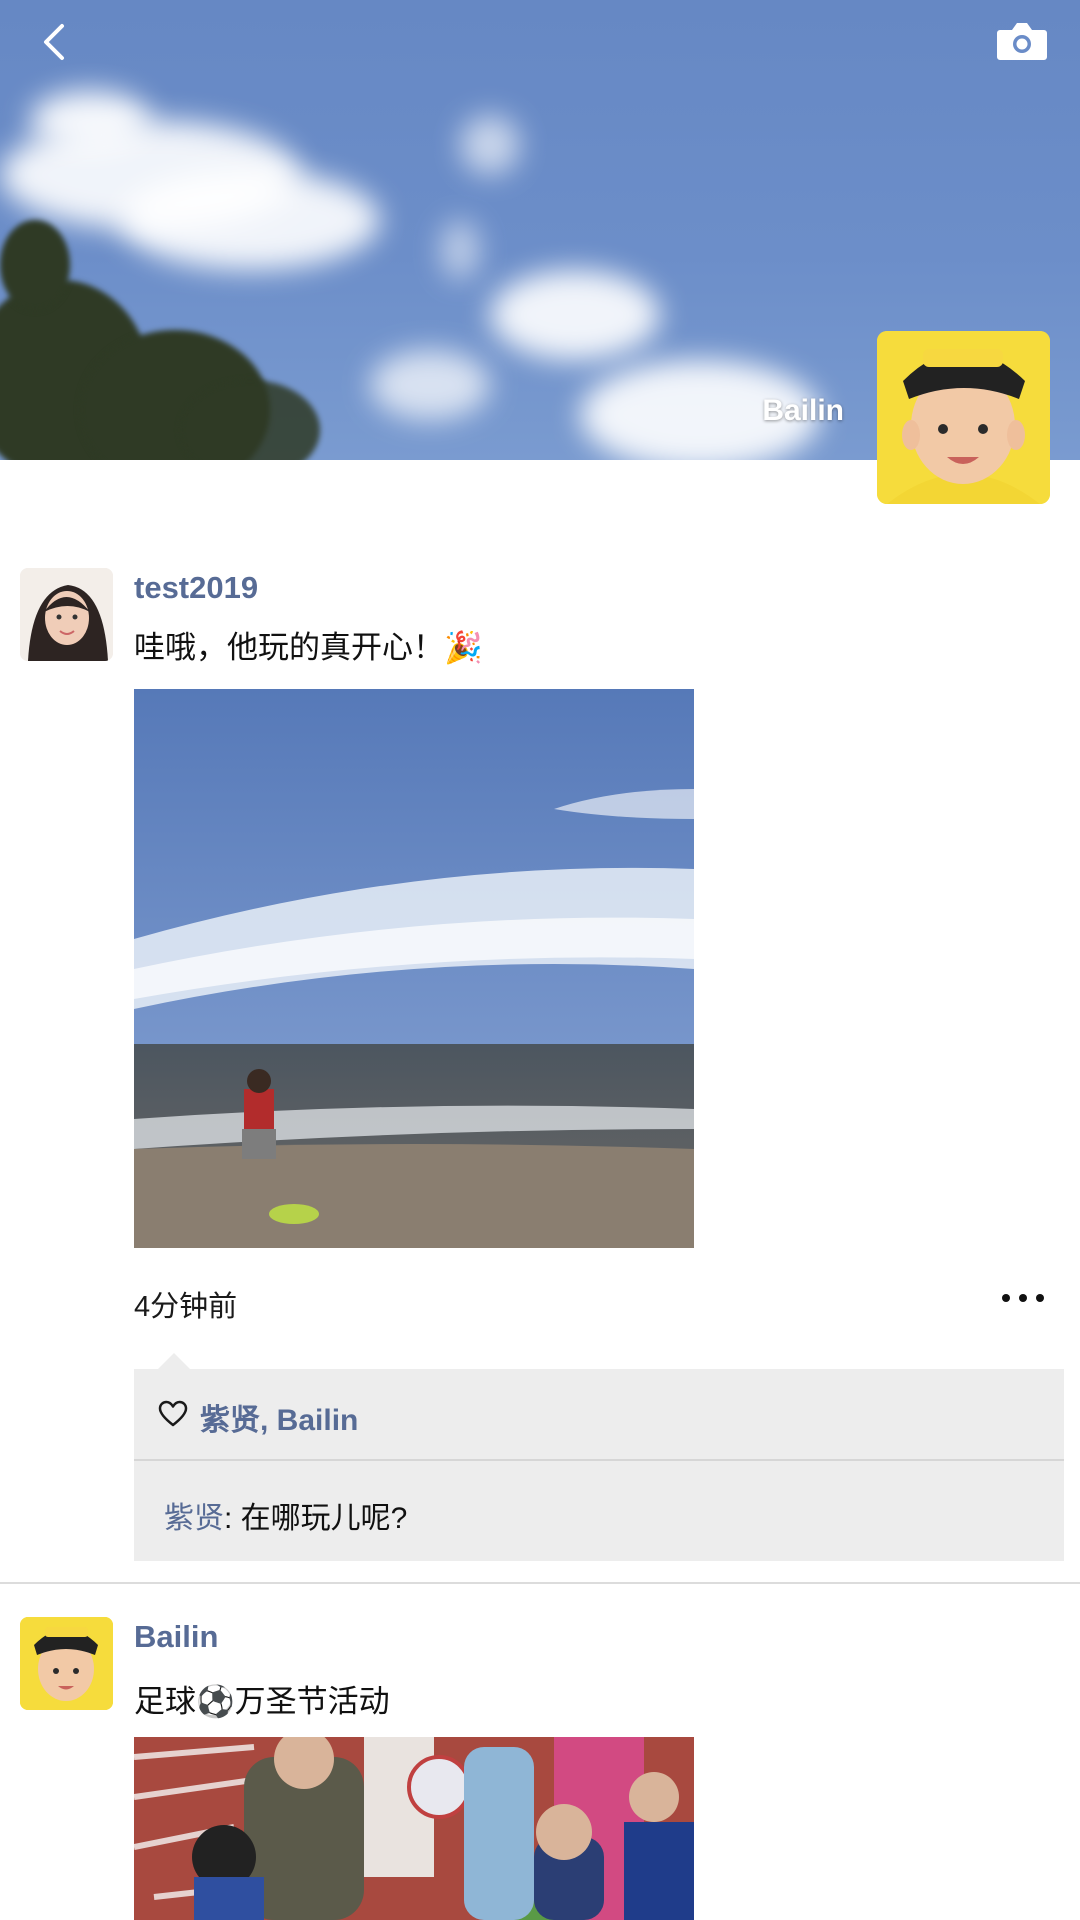  What do you see at coordinates (963, 417) in the screenshot?
I see `profile-avatar` at bounding box center [963, 417].